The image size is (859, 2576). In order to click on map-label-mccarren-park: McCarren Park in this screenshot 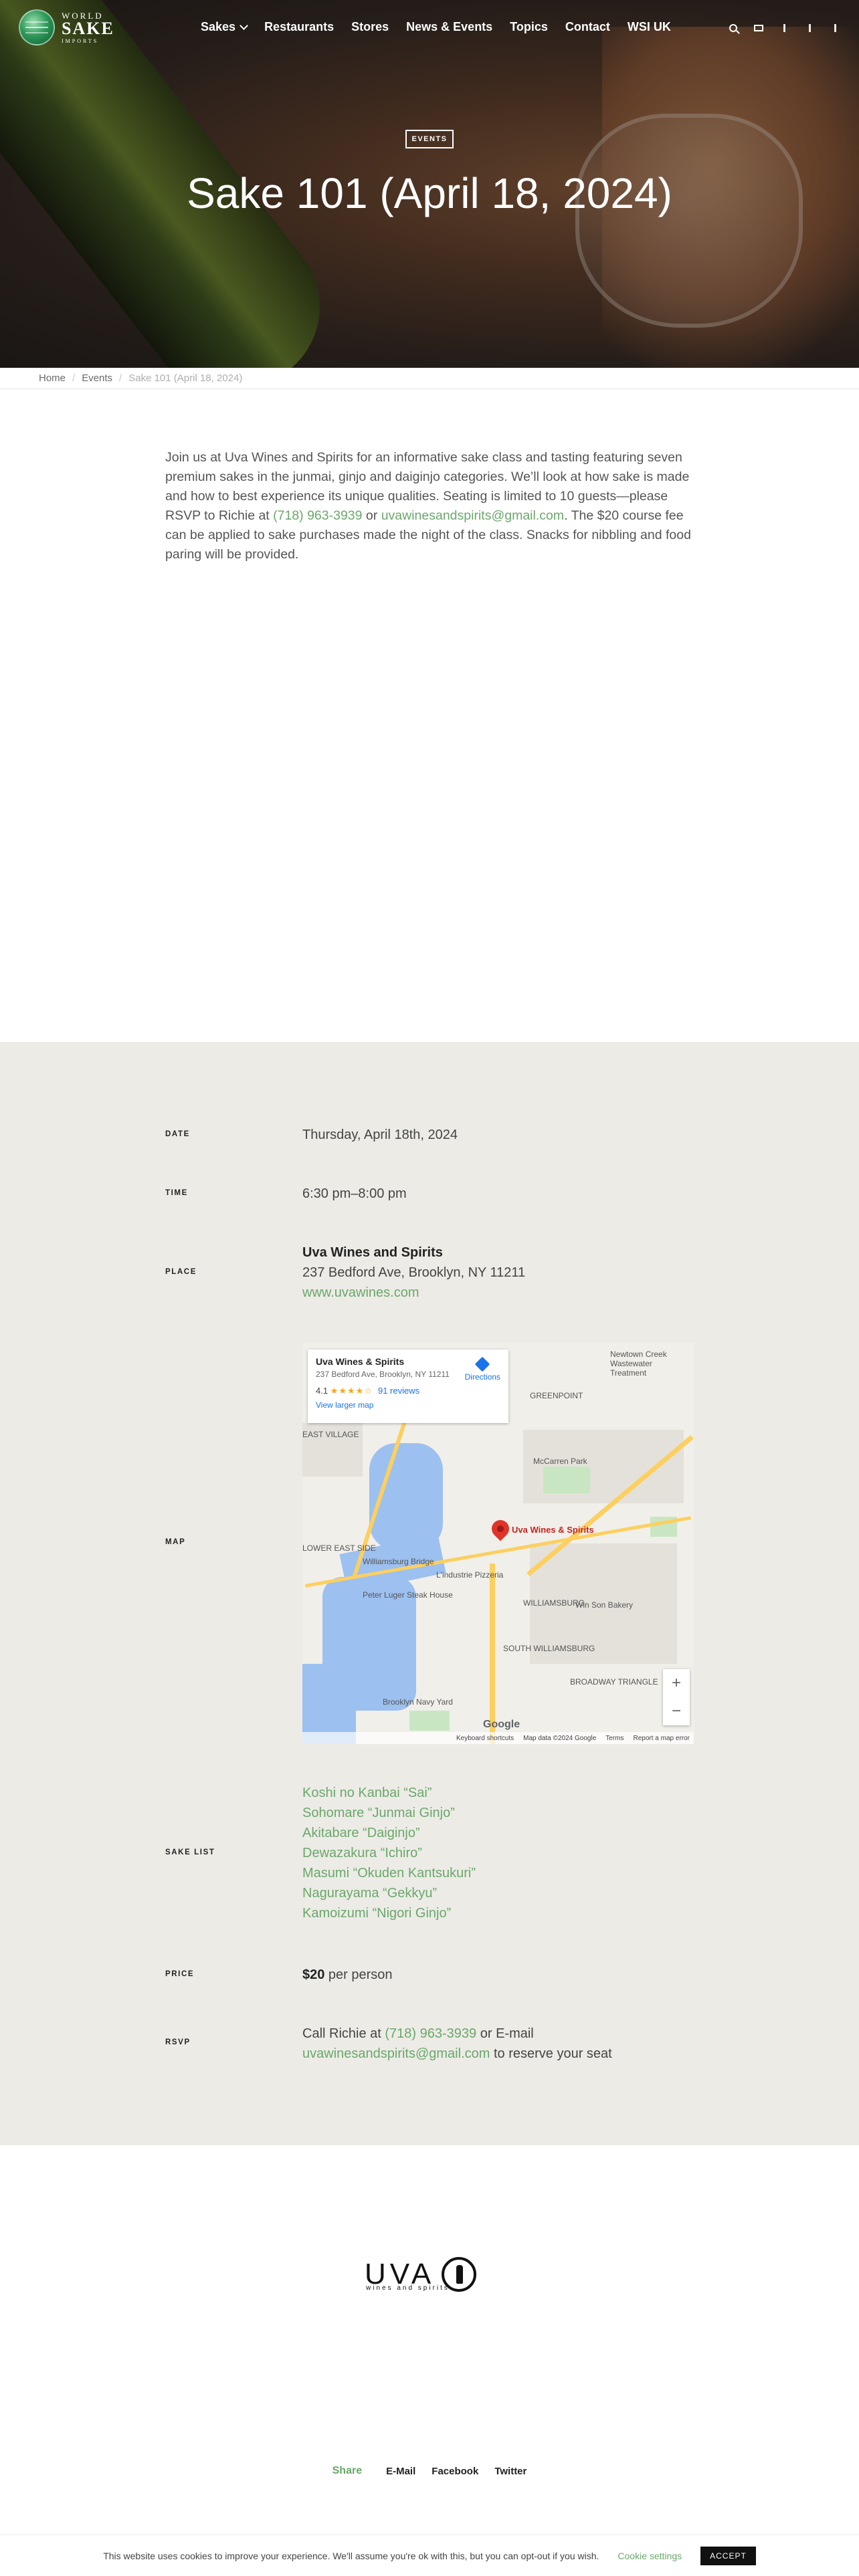, I will do `click(560, 1461)`.